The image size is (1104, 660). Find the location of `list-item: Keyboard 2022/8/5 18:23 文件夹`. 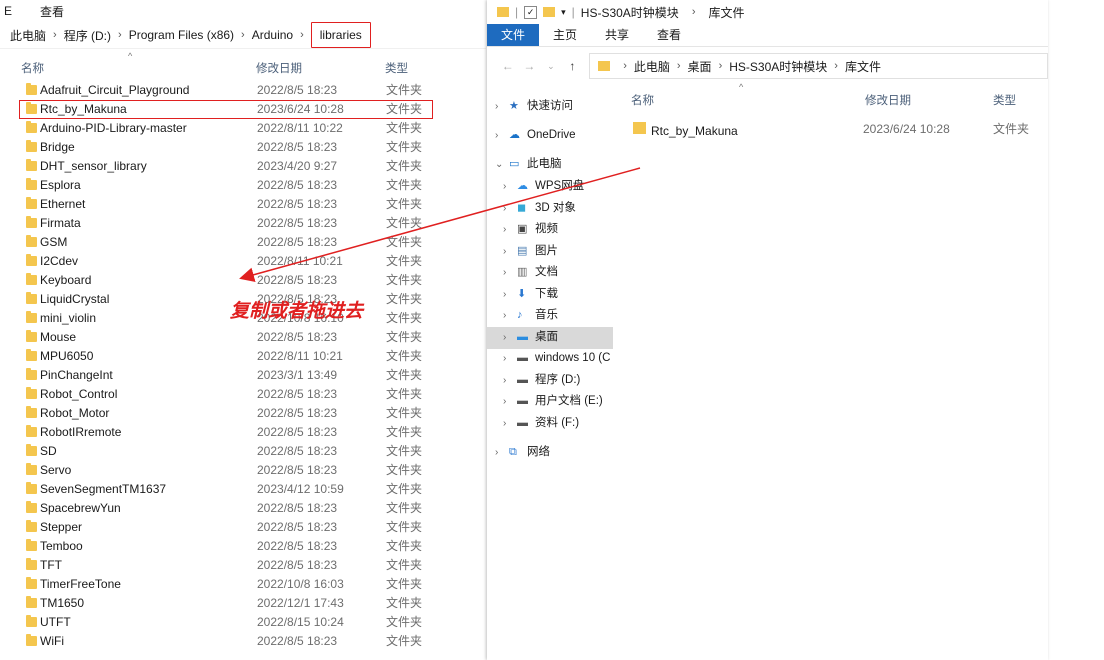

list-item: Keyboard 2022/8/5 18:23 文件夹 is located at coordinates (243, 280).